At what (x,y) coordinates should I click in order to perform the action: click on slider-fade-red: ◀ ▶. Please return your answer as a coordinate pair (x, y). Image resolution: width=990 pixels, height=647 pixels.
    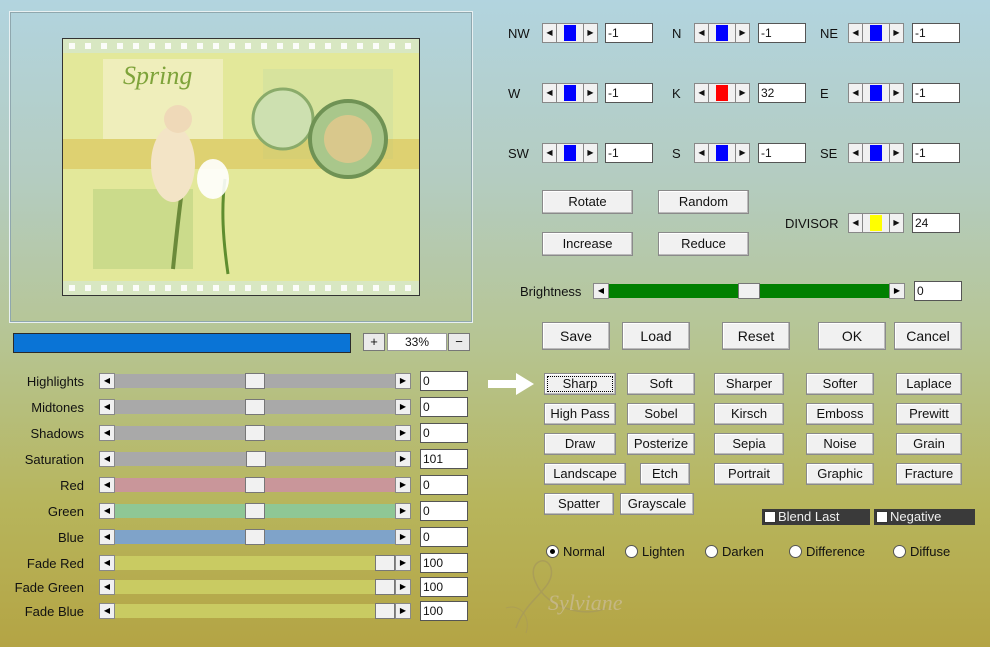
    Looking at the image, I should click on (255, 563).